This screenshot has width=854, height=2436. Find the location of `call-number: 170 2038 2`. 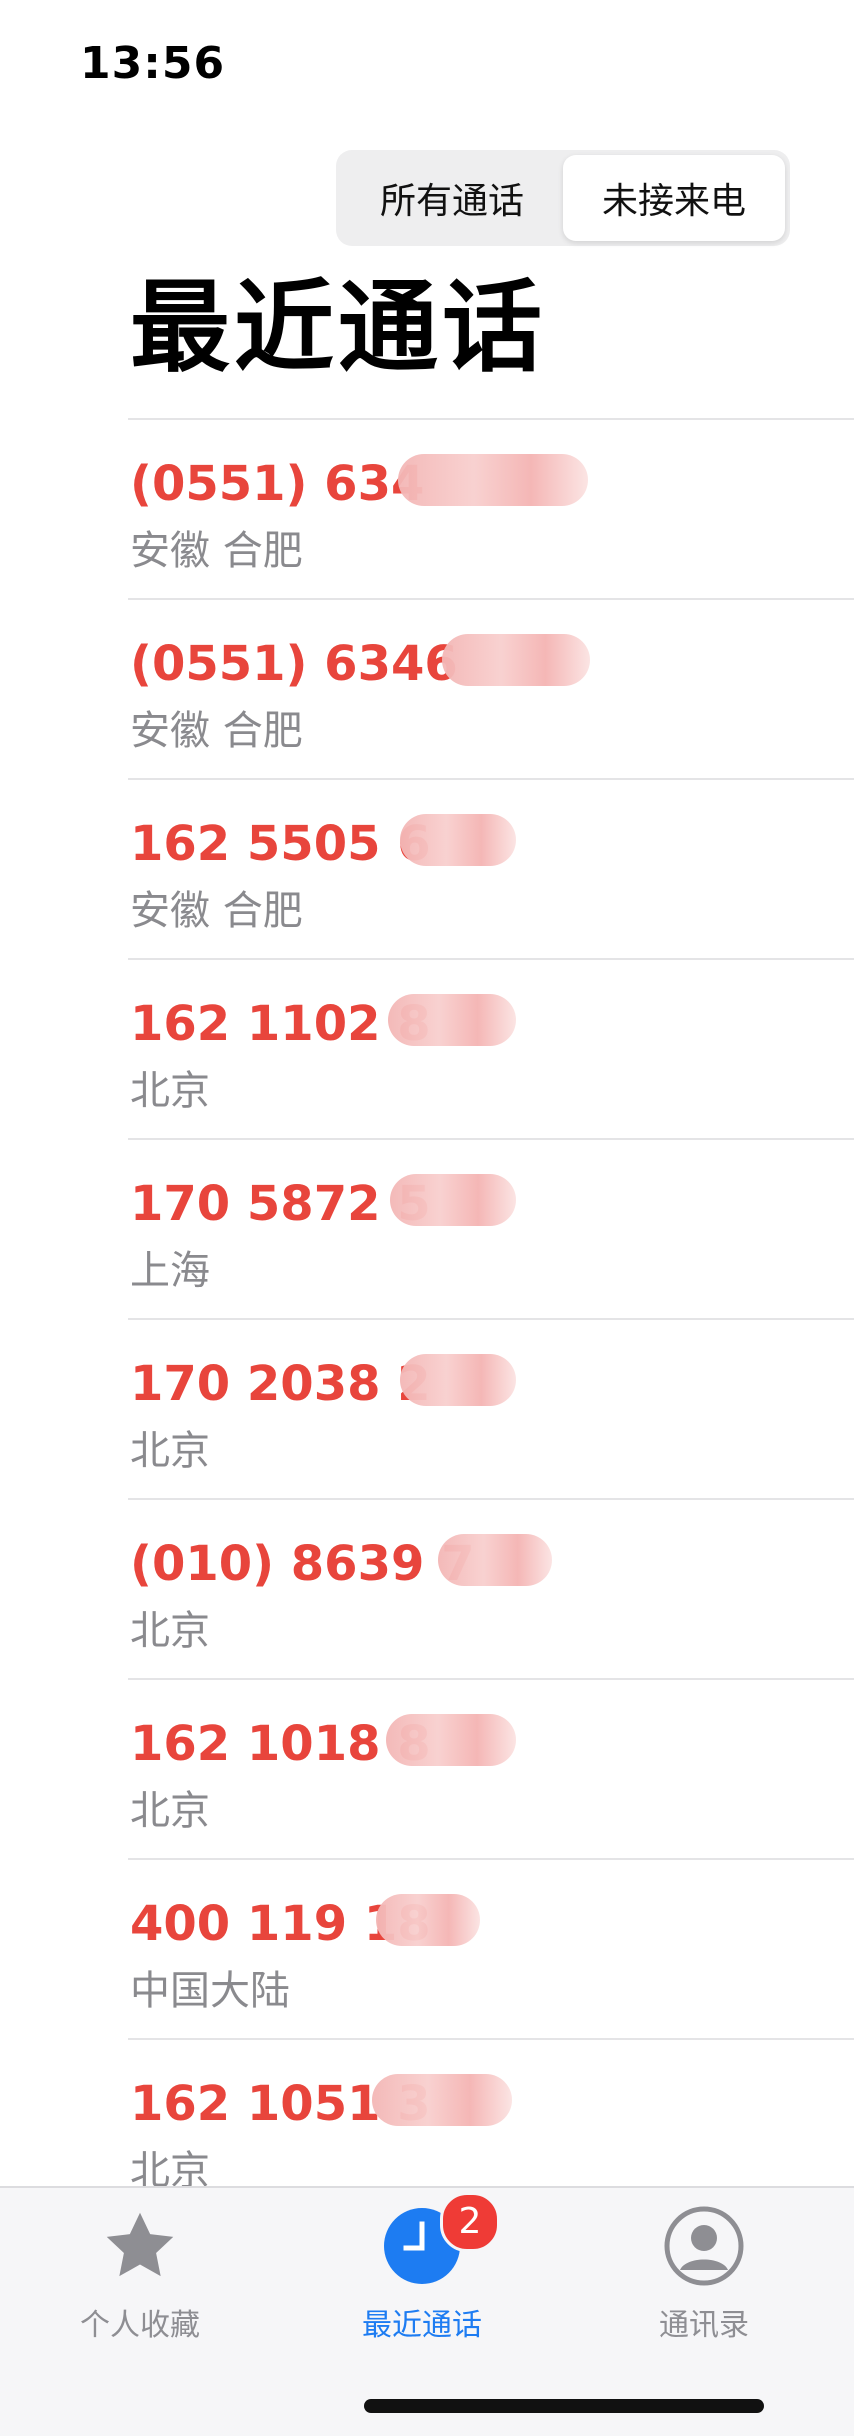

call-number: 170 2038 2 is located at coordinates (280, 1384).